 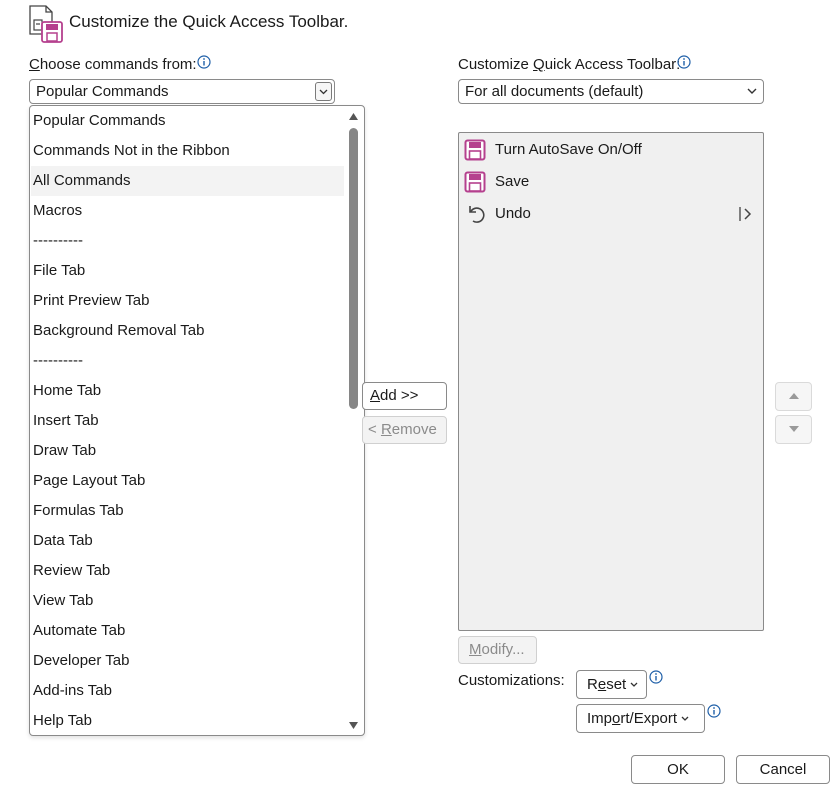 What do you see at coordinates (353, 116) in the screenshot?
I see `scroll-up-arrow-icon` at bounding box center [353, 116].